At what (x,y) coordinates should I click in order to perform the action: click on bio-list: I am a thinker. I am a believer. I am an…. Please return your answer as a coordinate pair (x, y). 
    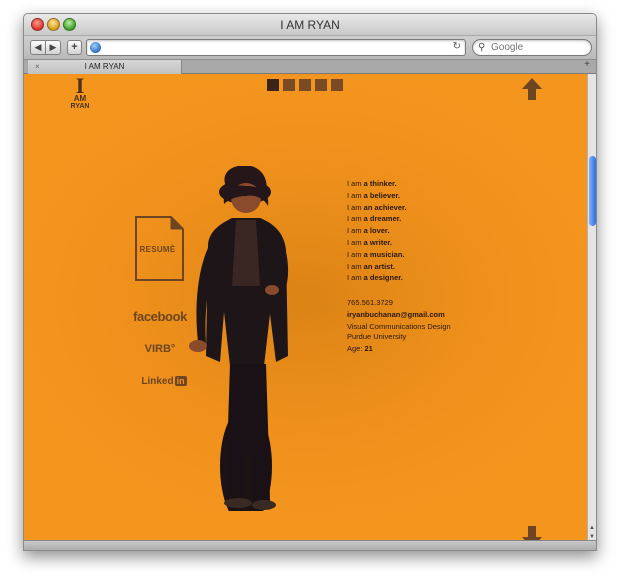
    Looking at the image, I should click on (412, 231).